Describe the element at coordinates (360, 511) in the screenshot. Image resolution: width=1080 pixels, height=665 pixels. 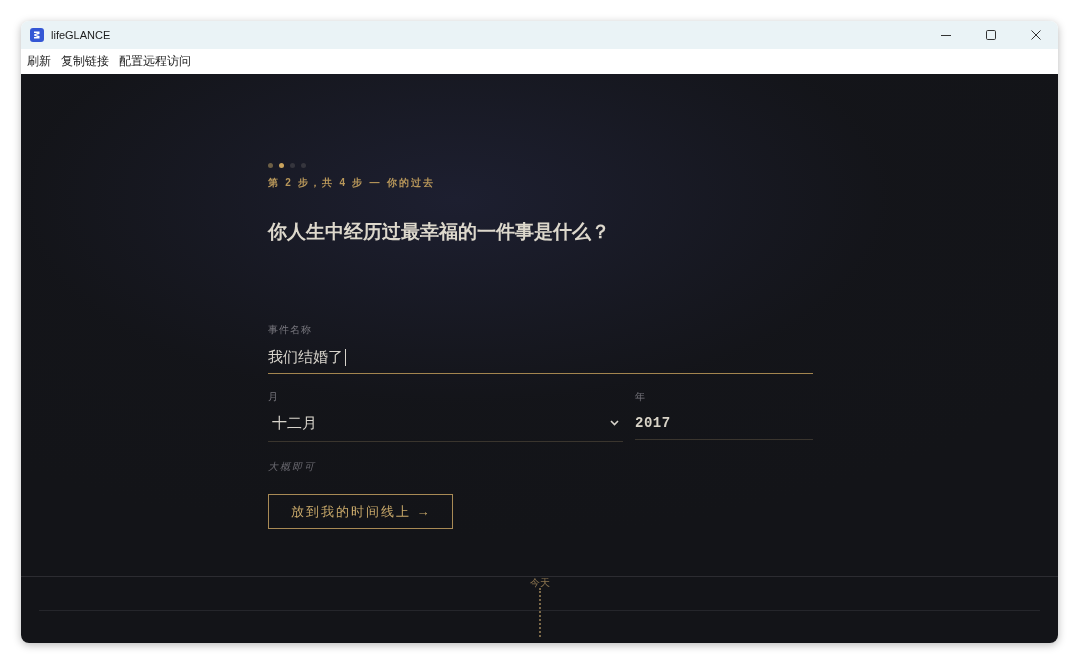
I see `add-to-timeline-button: 放到我的时间线上 →` at that location.